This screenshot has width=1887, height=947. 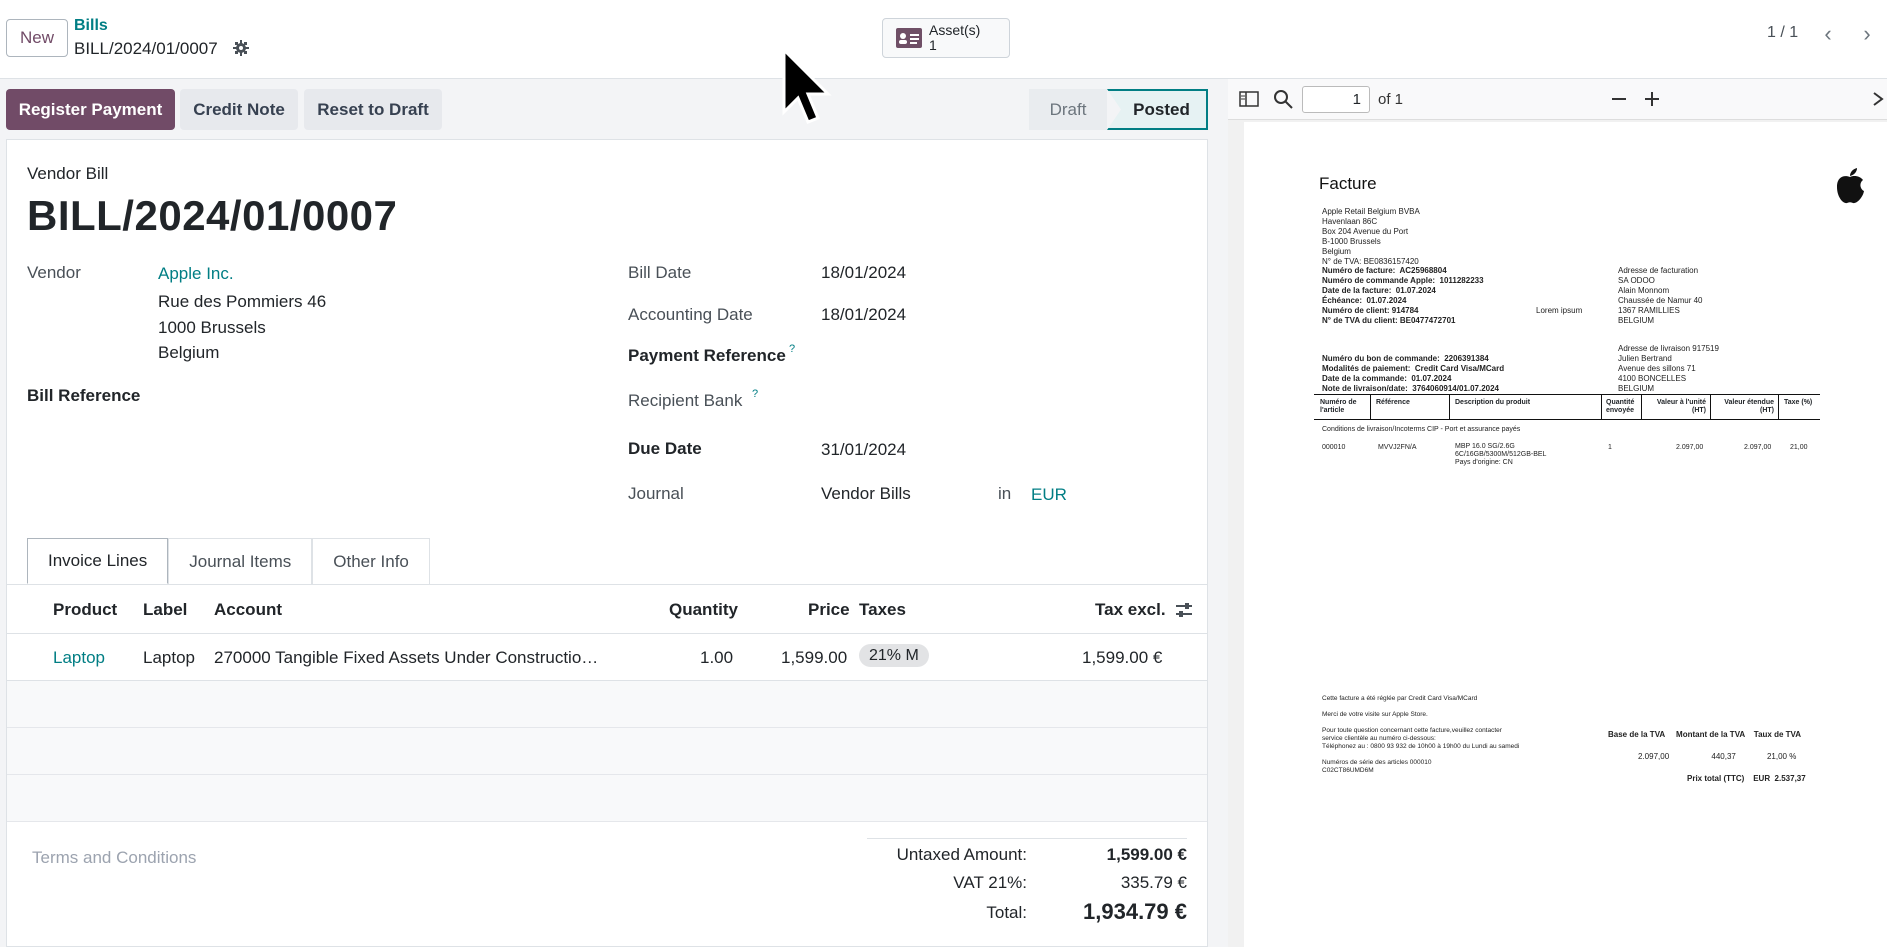 What do you see at coordinates (863, 273) in the screenshot?
I see `bill-date-value: 18/01/2024` at bounding box center [863, 273].